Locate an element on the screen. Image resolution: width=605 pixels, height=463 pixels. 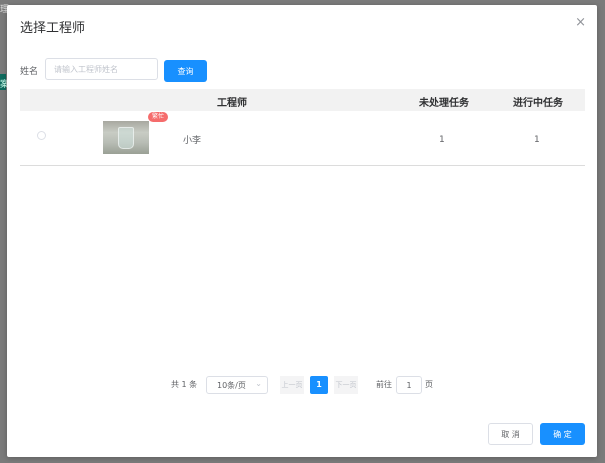
engineer-name: 小李 is located at coordinates (192, 141).